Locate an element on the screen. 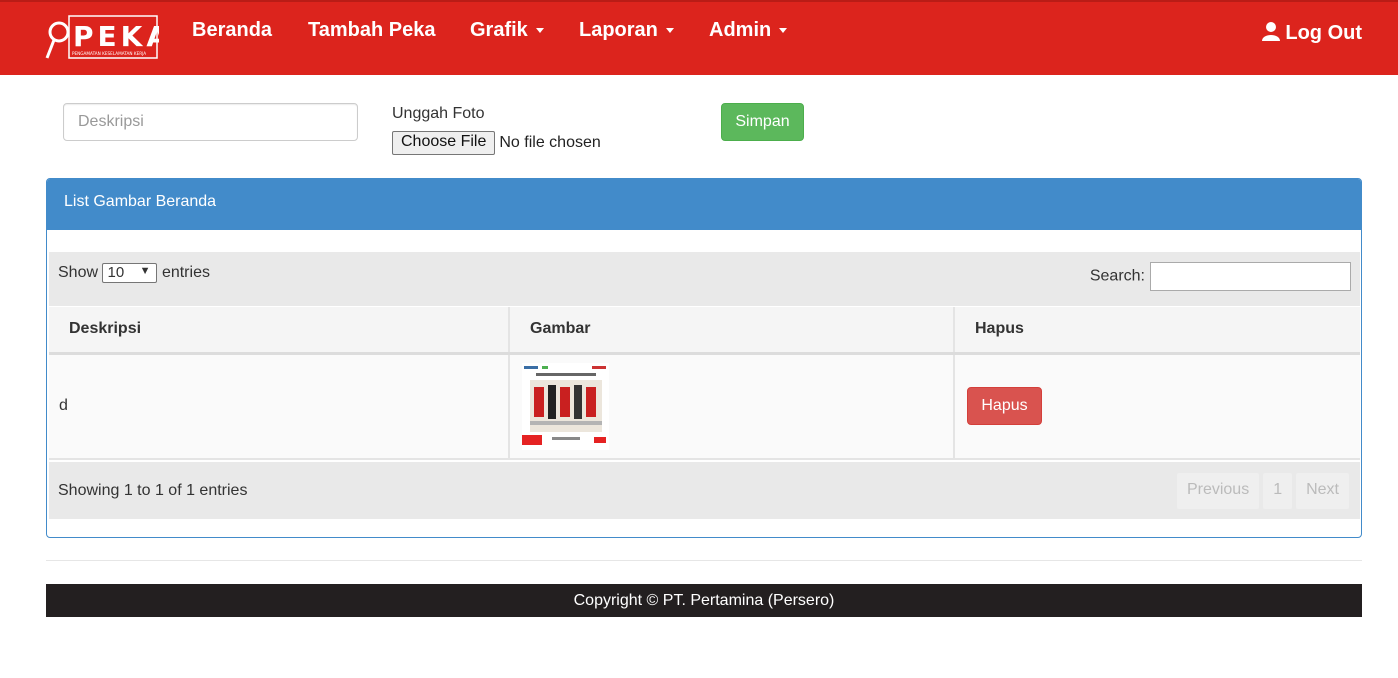 The height and width of the screenshot is (678, 1398). logo-tagline: PENGAMATAN KESELAMATAN KERJA is located at coordinates (109, 53).